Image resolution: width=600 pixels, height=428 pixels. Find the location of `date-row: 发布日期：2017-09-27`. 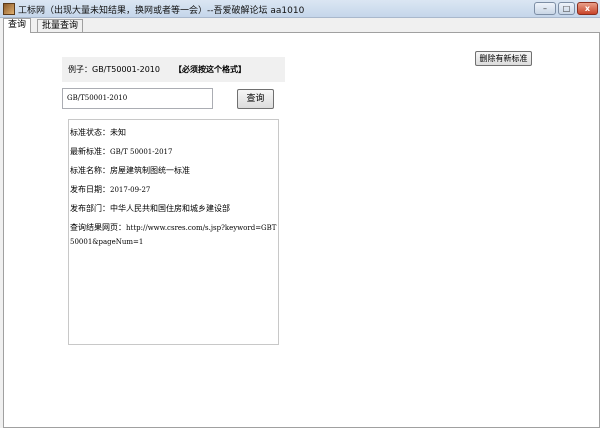

date-row: 发布日期：2017-09-27 is located at coordinates (174, 192).